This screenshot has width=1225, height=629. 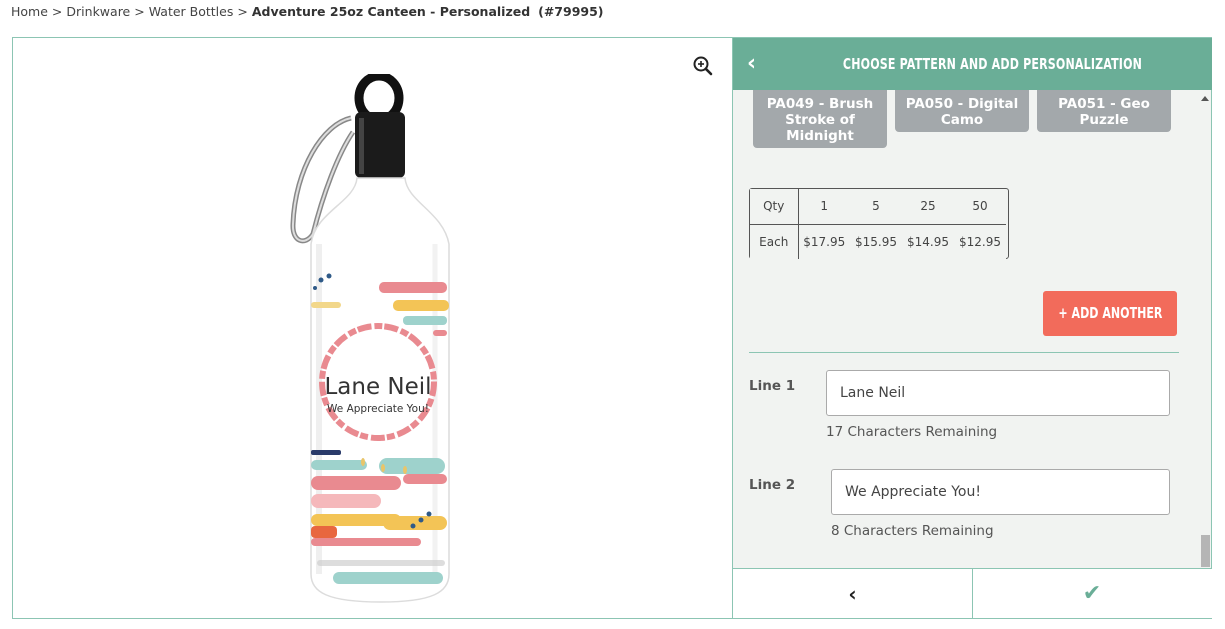 What do you see at coordinates (928, 207) in the screenshot?
I see `qty-cell: 25` at bounding box center [928, 207].